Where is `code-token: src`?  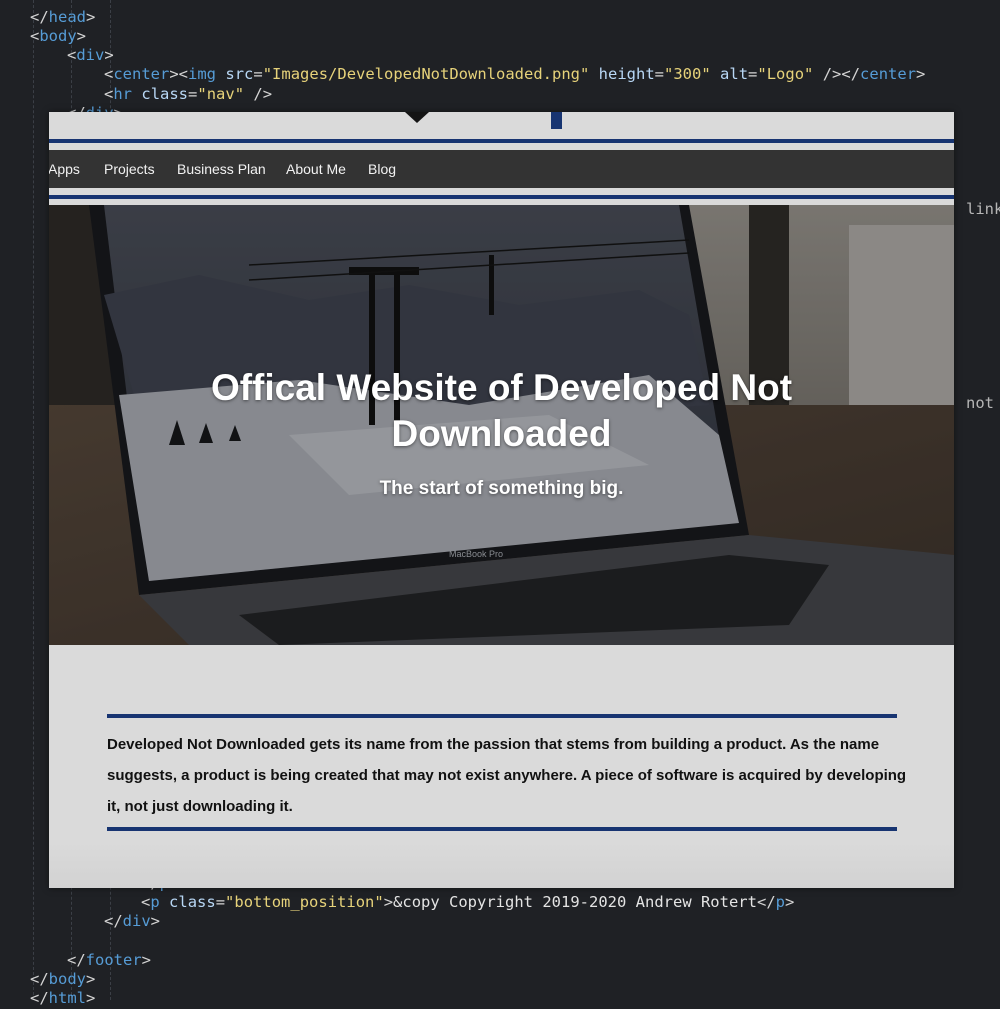 code-token: src is located at coordinates (239, 74).